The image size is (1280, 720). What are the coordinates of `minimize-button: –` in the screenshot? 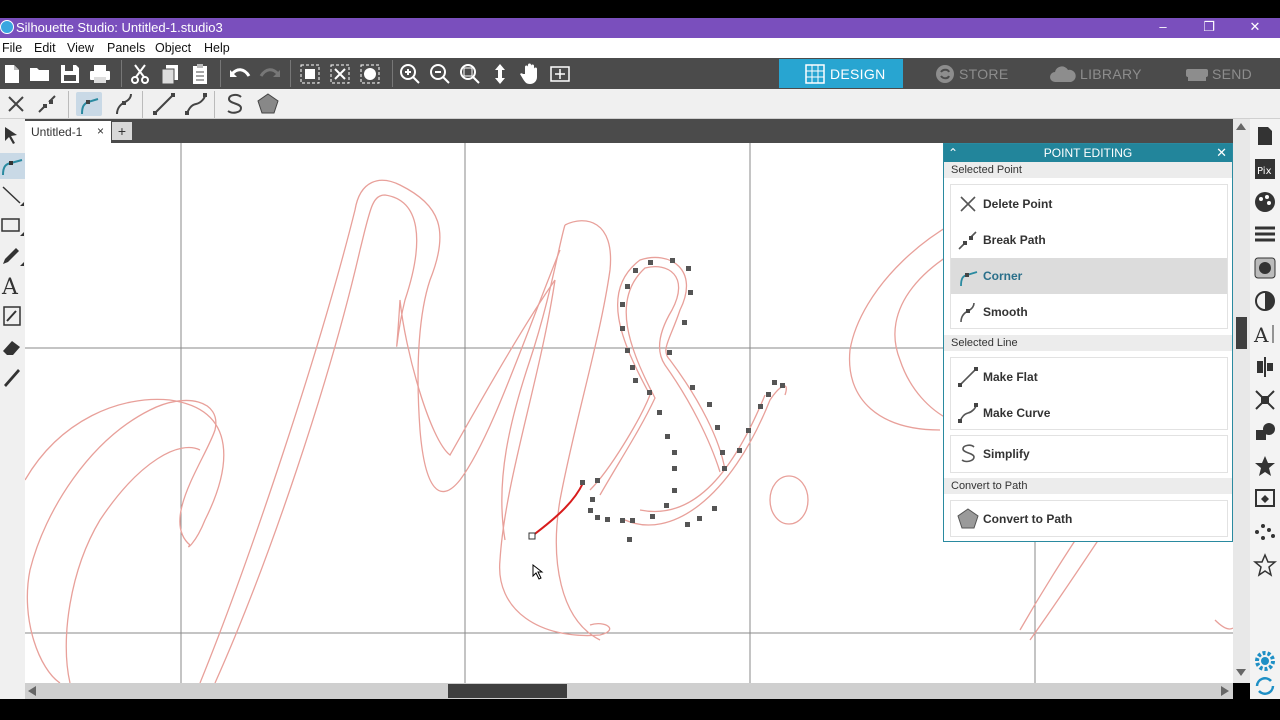 It's located at (1163, 28).